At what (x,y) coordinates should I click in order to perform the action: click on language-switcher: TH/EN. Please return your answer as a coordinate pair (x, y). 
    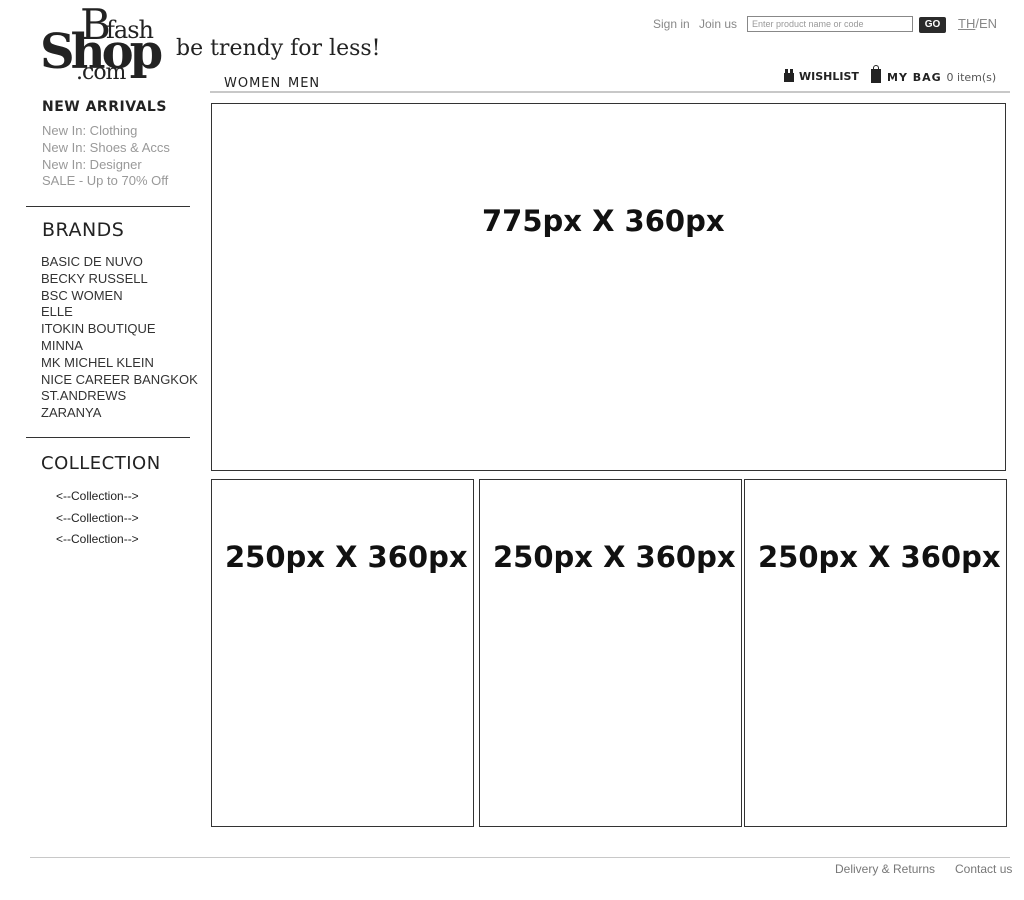
    Looking at the image, I should click on (977, 23).